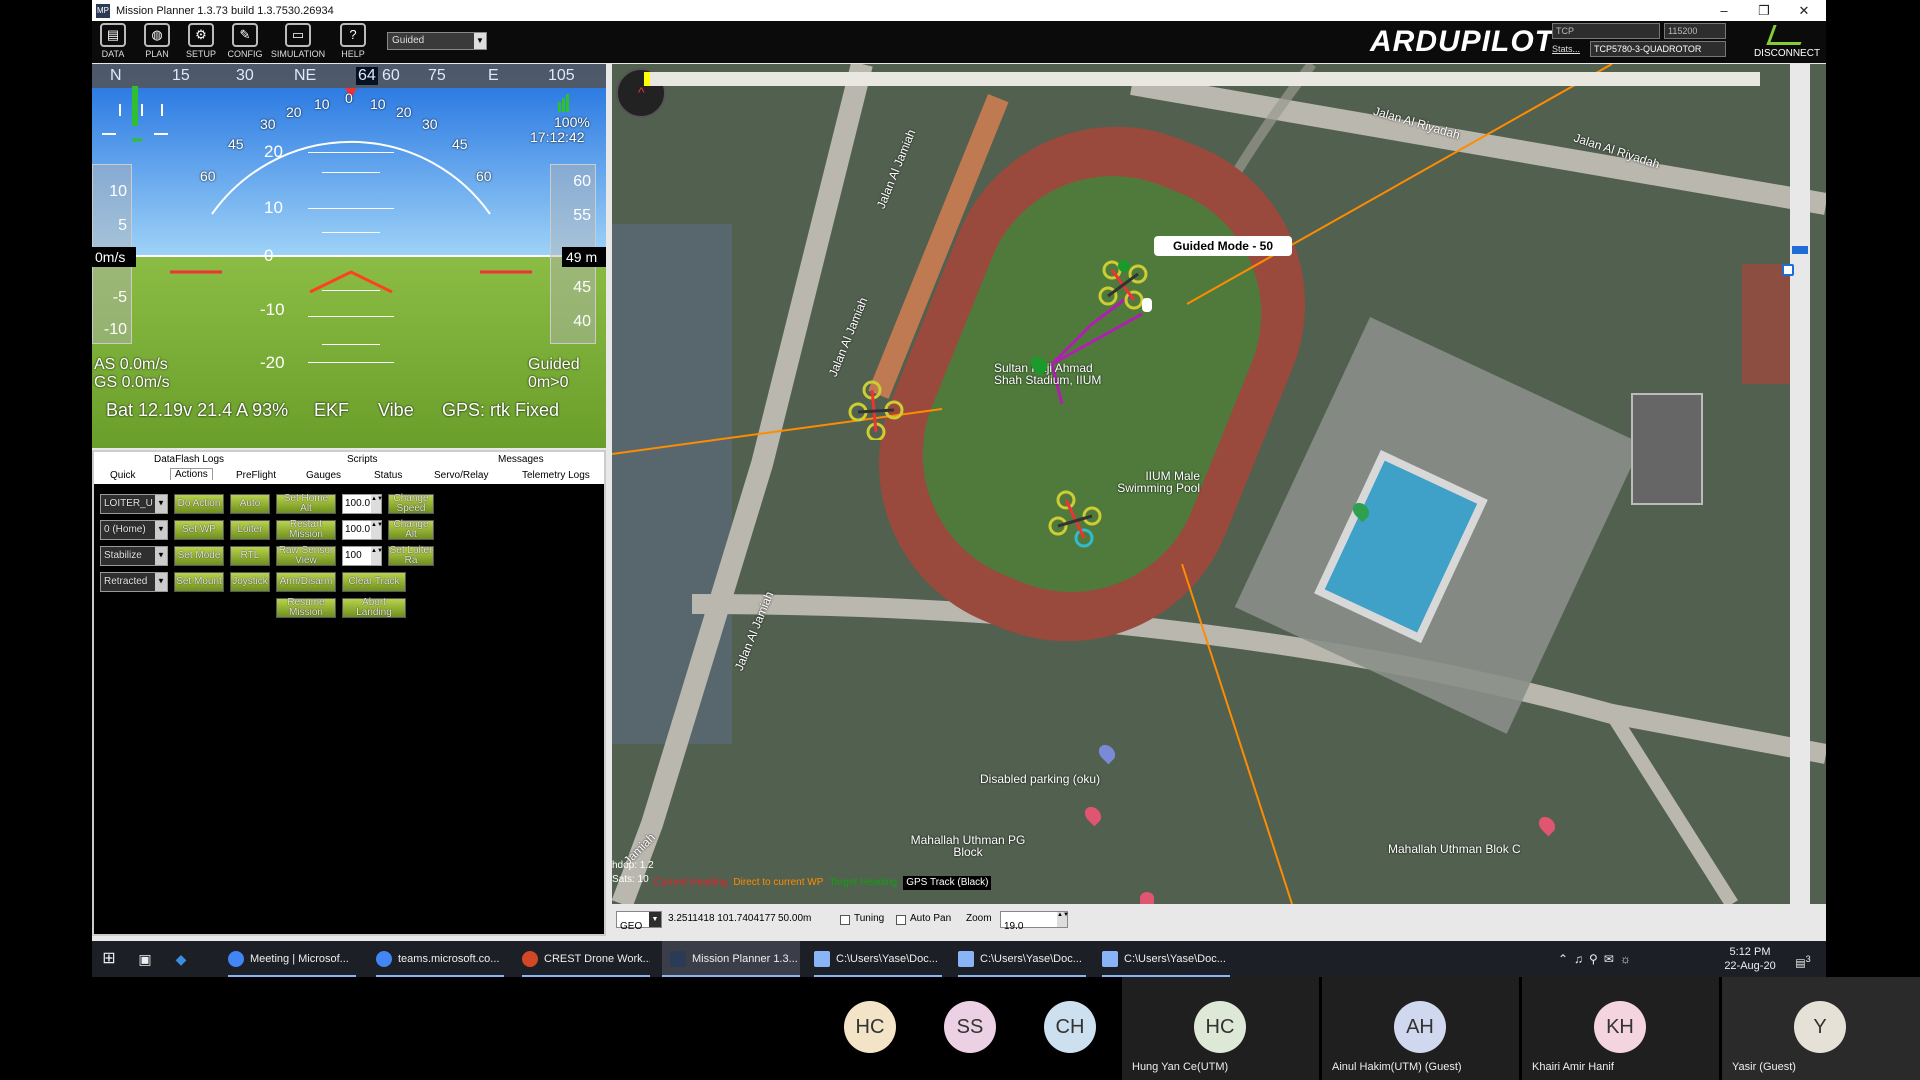 This screenshot has height=1080, width=1920. What do you see at coordinates (1633, 959) in the screenshot?
I see `system-tray: ⌃♫⚲✉☼` at bounding box center [1633, 959].